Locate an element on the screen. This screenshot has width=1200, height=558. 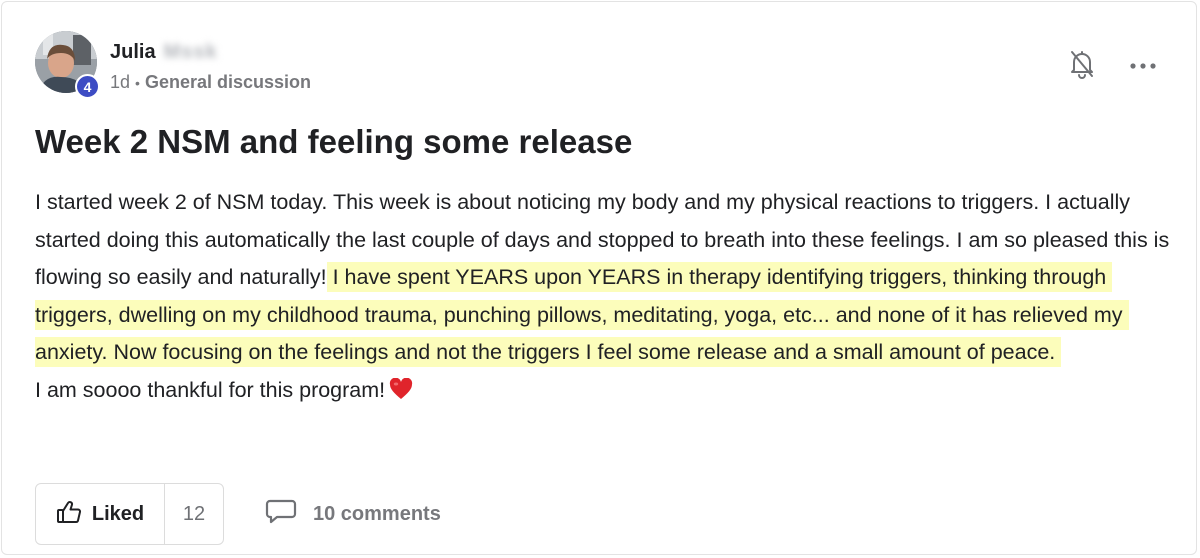
like-label: Liked is located at coordinates (118, 513).